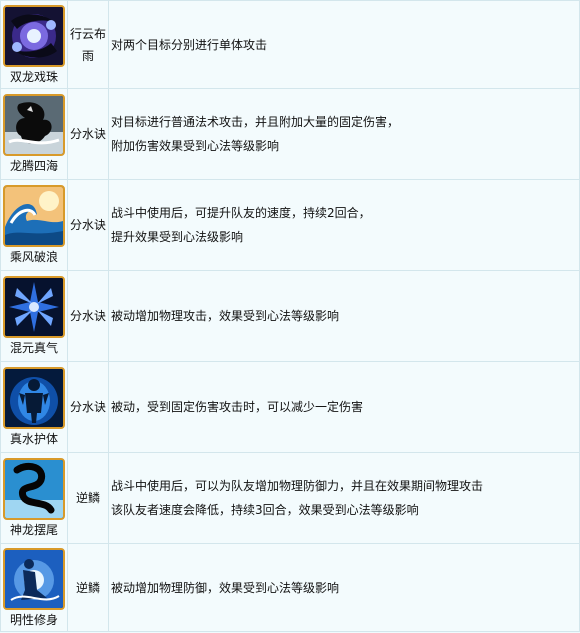 This screenshot has height=633, width=580. Describe the element at coordinates (34, 578) in the screenshot. I see `meditation-icon` at that location.